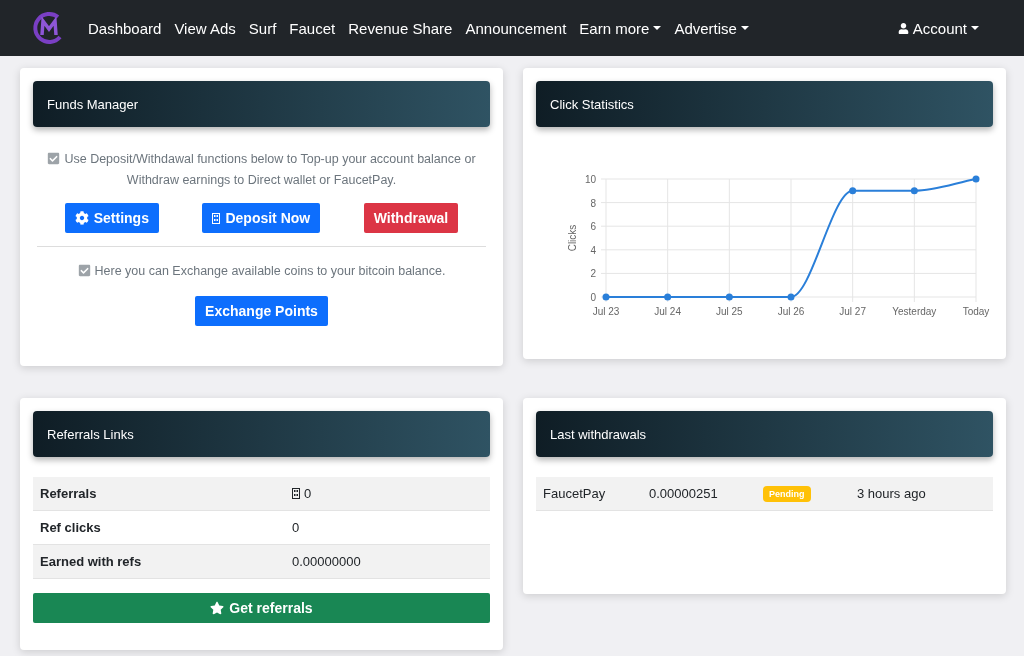 The height and width of the screenshot is (656, 1024). I want to click on table-cell-text: FaucetPay, so click(575, 493).